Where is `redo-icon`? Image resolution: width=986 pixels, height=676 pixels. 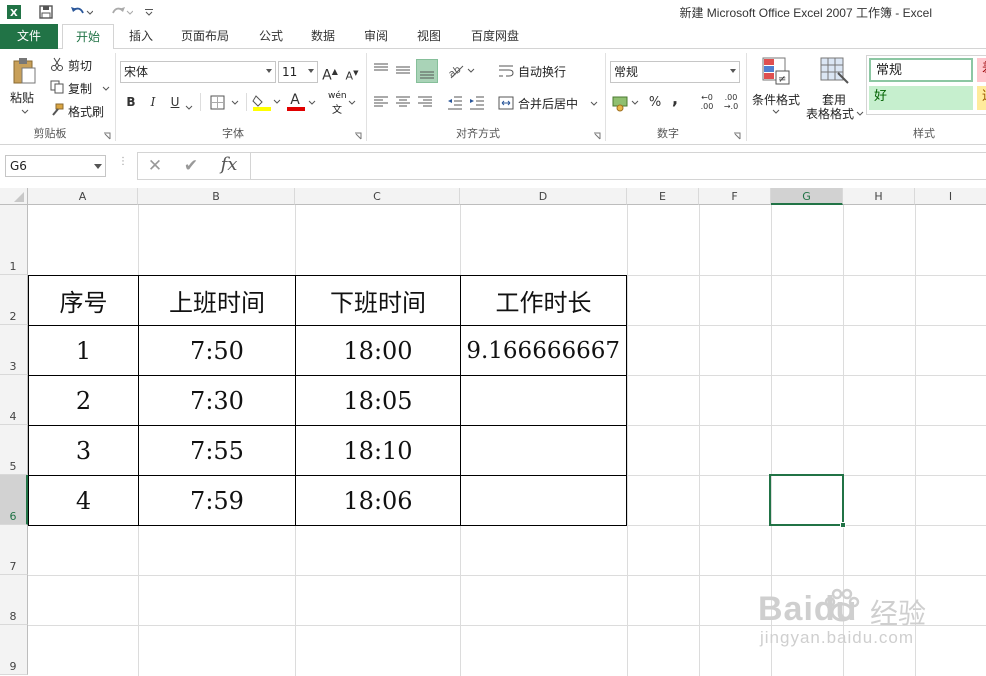 redo-icon is located at coordinates (121, 12).